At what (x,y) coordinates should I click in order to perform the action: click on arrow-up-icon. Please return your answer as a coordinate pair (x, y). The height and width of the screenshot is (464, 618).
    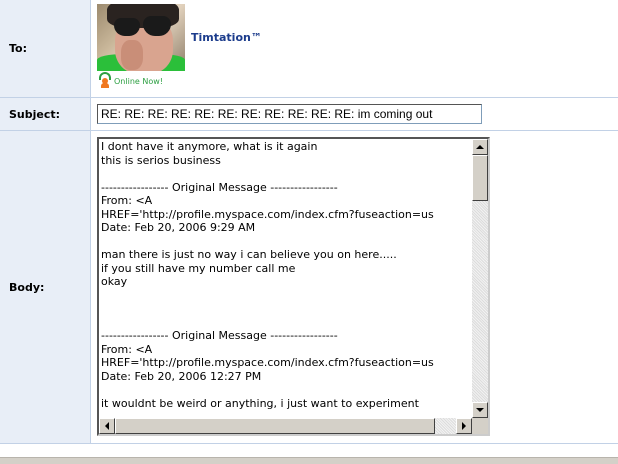
    Looking at the image, I should click on (480, 147).